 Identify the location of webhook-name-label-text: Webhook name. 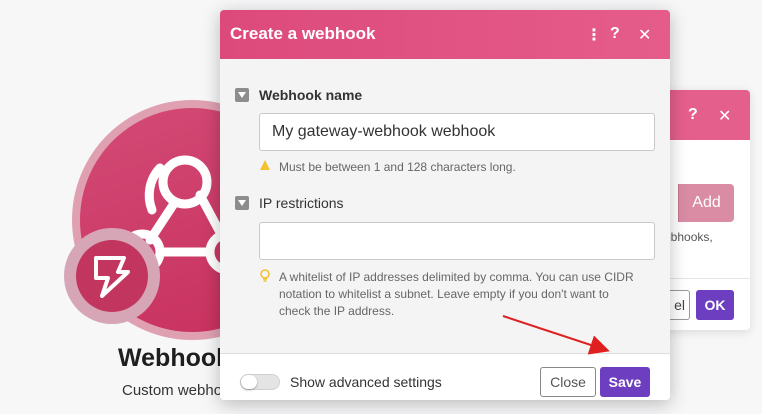
(311, 95).